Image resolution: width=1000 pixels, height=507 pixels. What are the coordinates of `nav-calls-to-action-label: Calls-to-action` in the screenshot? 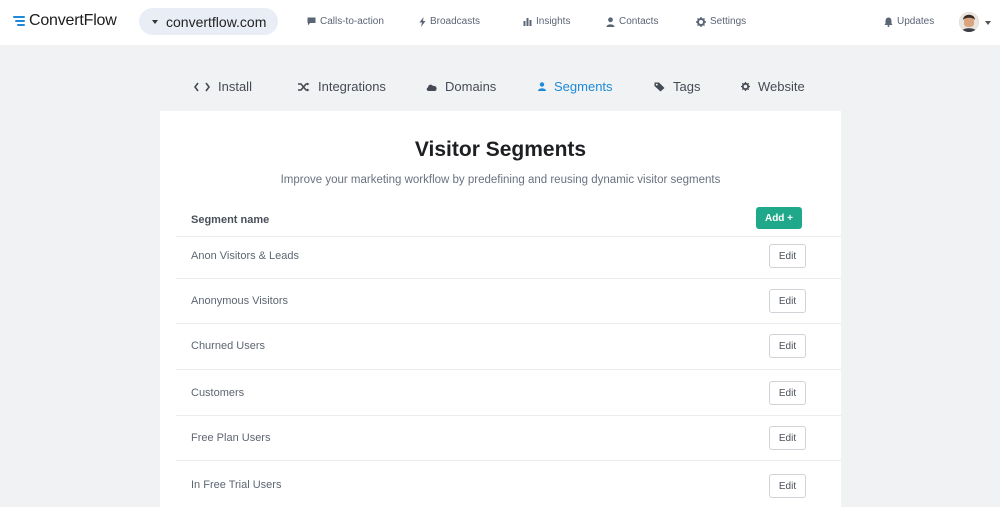 It's located at (352, 21).